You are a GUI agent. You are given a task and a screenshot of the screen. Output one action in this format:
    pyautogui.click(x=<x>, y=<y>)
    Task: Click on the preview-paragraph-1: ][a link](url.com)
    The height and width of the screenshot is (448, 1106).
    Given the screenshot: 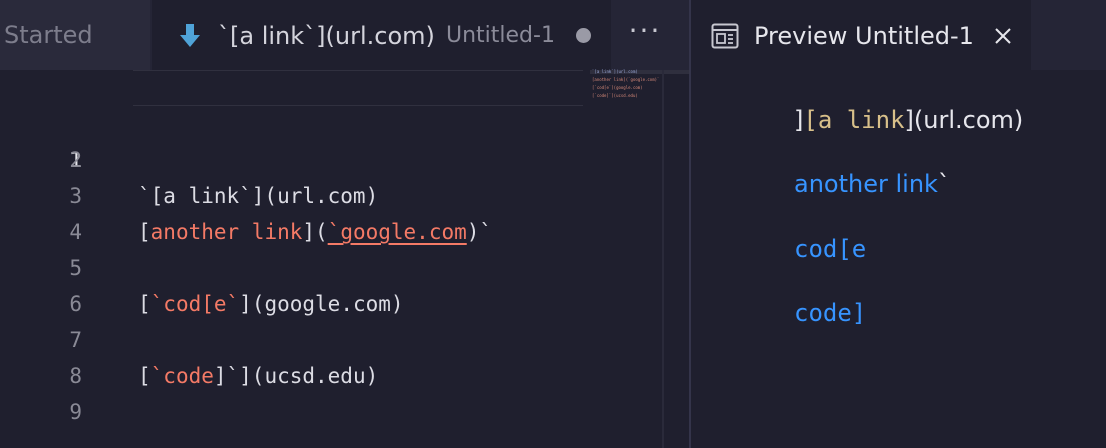 What is the action you would take?
    pyautogui.click(x=908, y=120)
    